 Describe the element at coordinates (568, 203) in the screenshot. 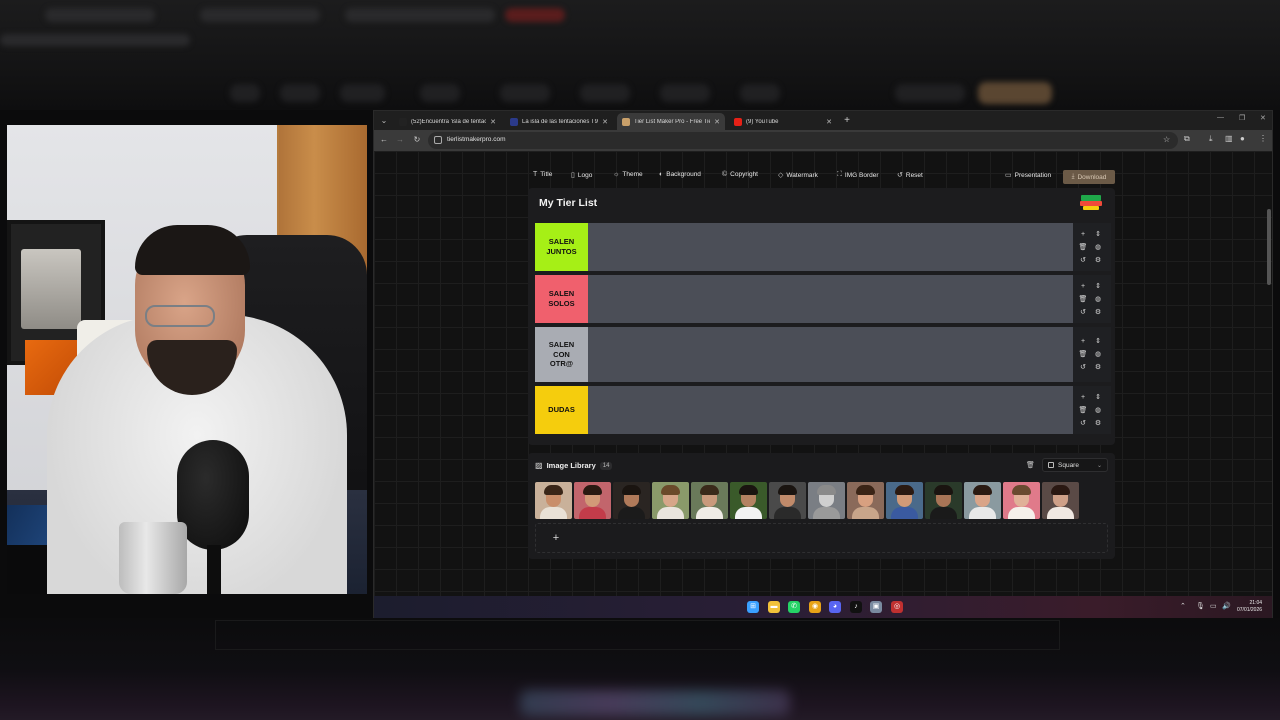

I see `tier-list-title: My Tier List` at that location.